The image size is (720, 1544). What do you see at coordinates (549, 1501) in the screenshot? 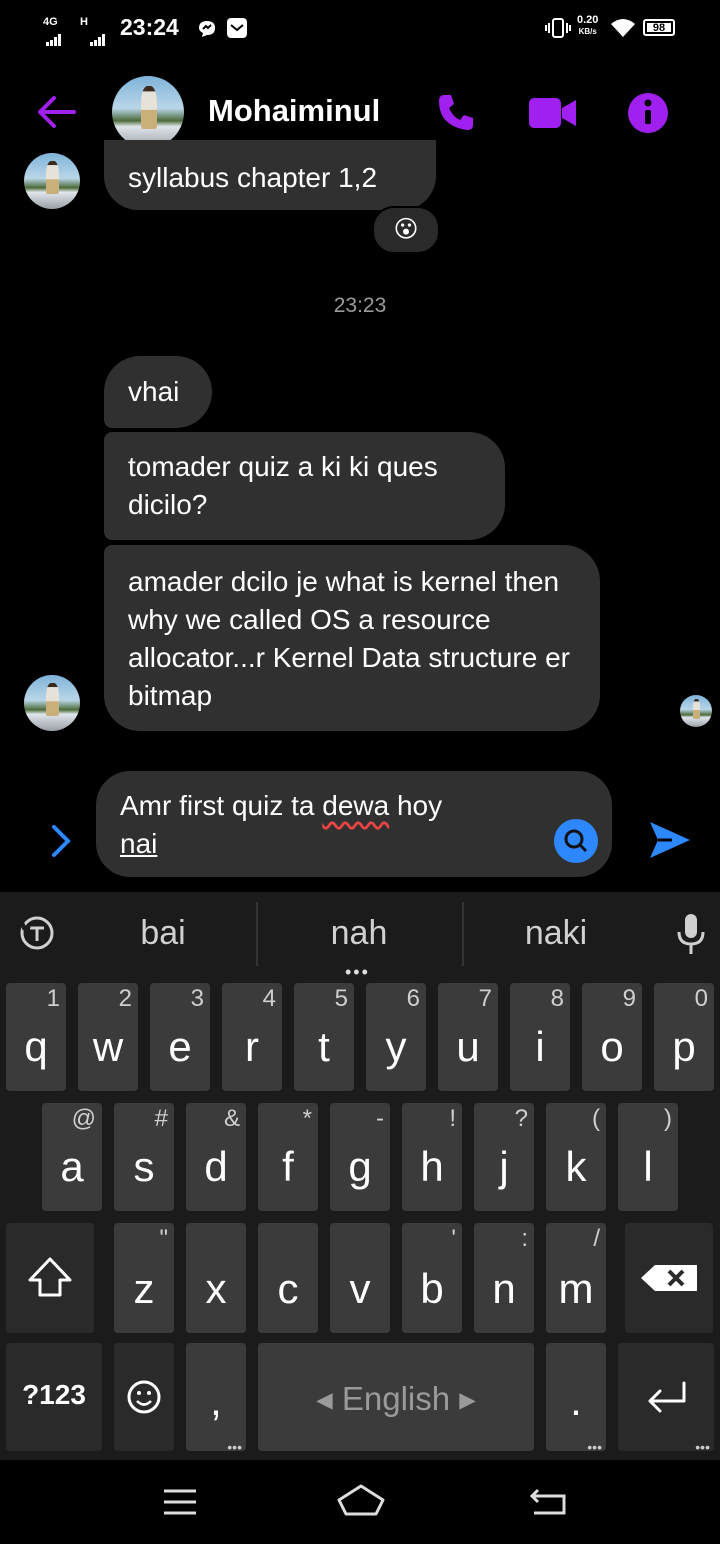
I see `back-nav-icon` at bounding box center [549, 1501].